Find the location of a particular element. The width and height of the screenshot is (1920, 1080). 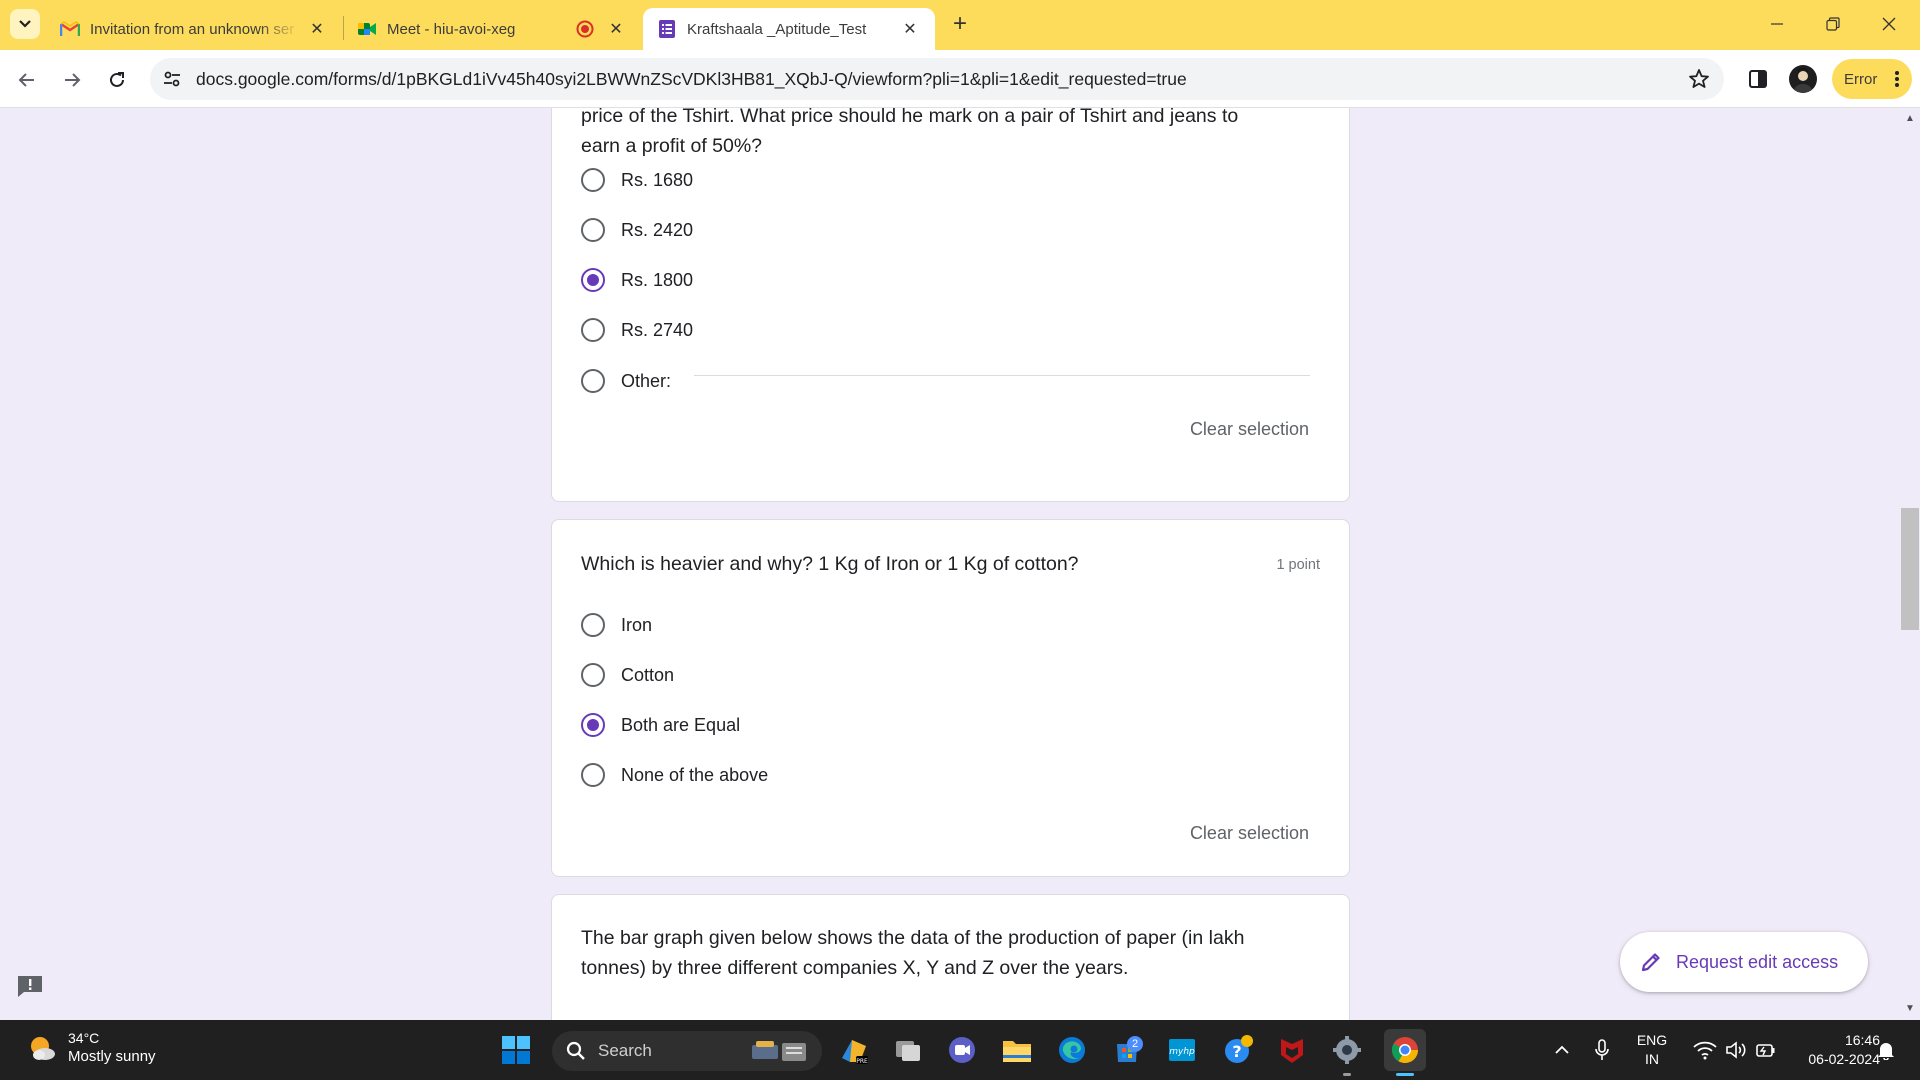

svg-text: PRE is located at coordinates (862, 1061).